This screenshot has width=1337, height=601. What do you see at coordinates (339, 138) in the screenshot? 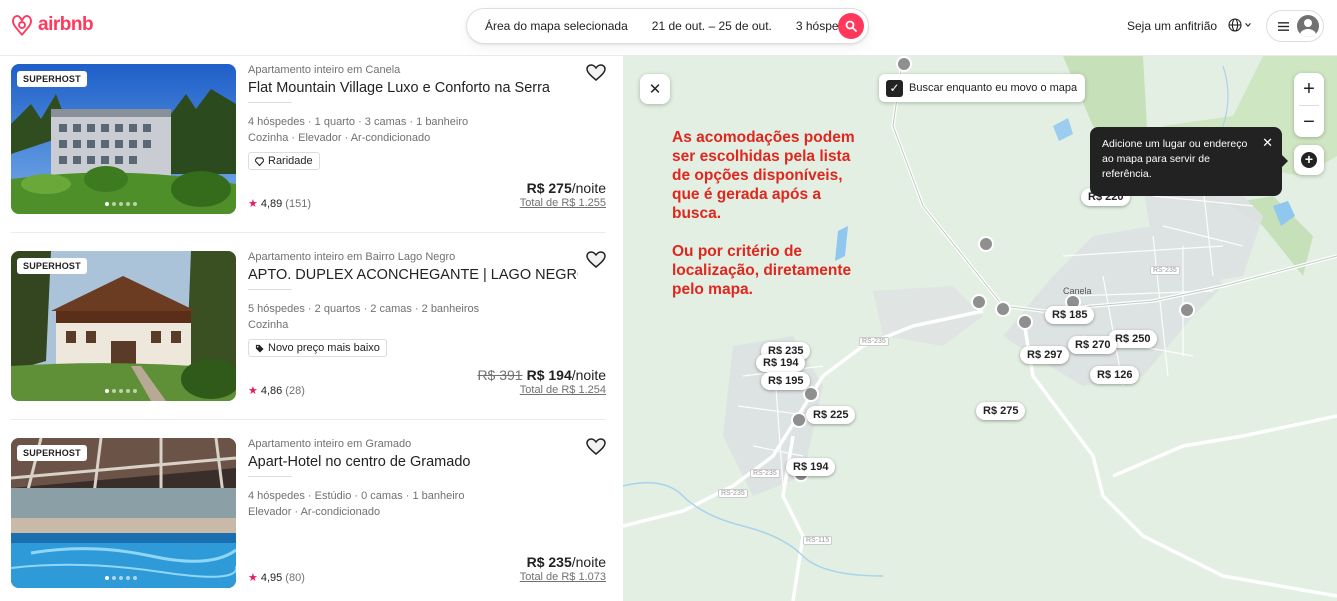
I see `listing-details-line2: Cozinha · Elevador · Ar-condicionado` at bounding box center [339, 138].